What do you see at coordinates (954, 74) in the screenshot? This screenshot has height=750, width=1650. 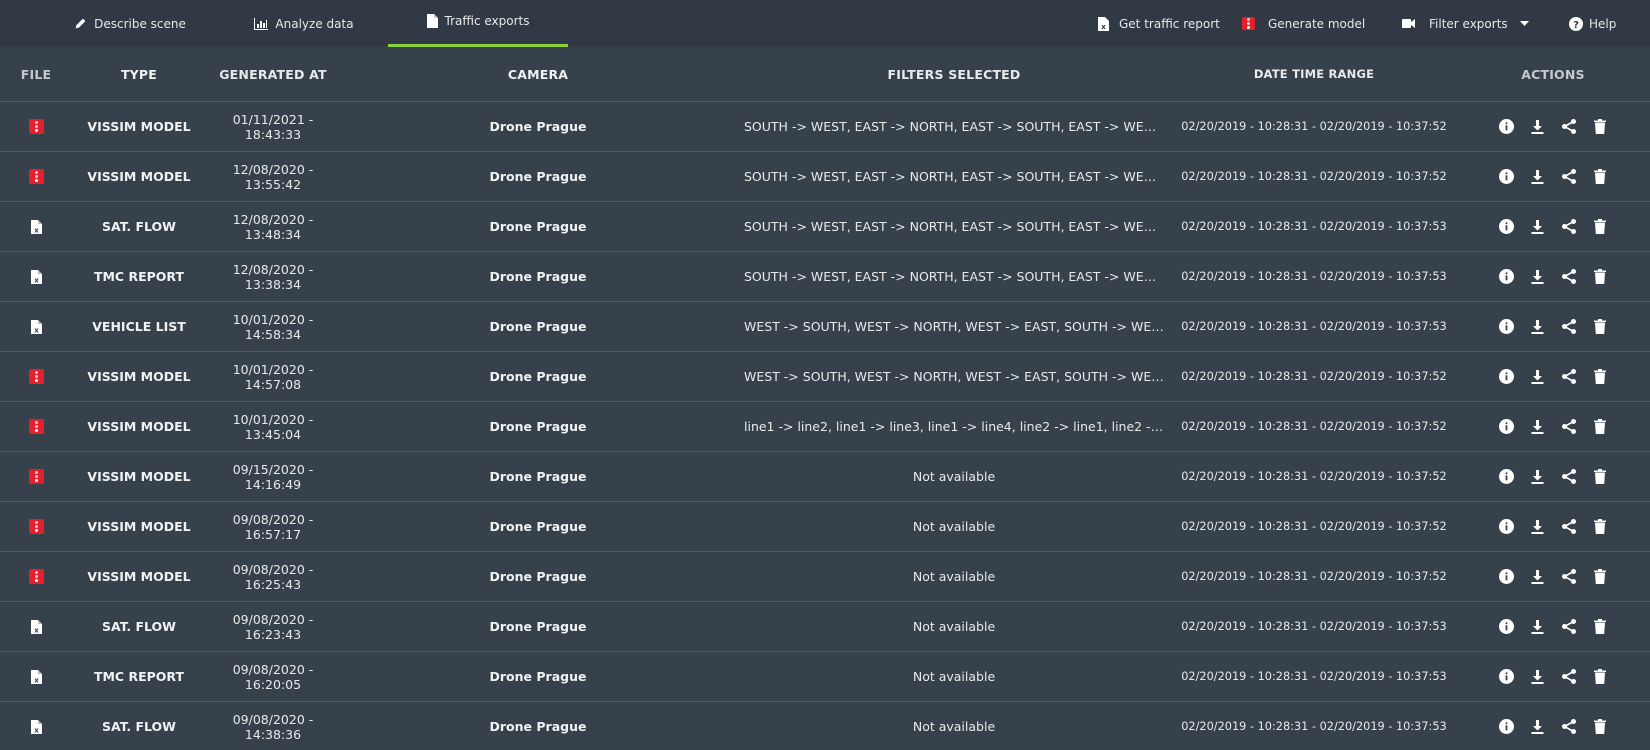 I see `column-header-filters-selected: FILTERS SELECTED` at bounding box center [954, 74].